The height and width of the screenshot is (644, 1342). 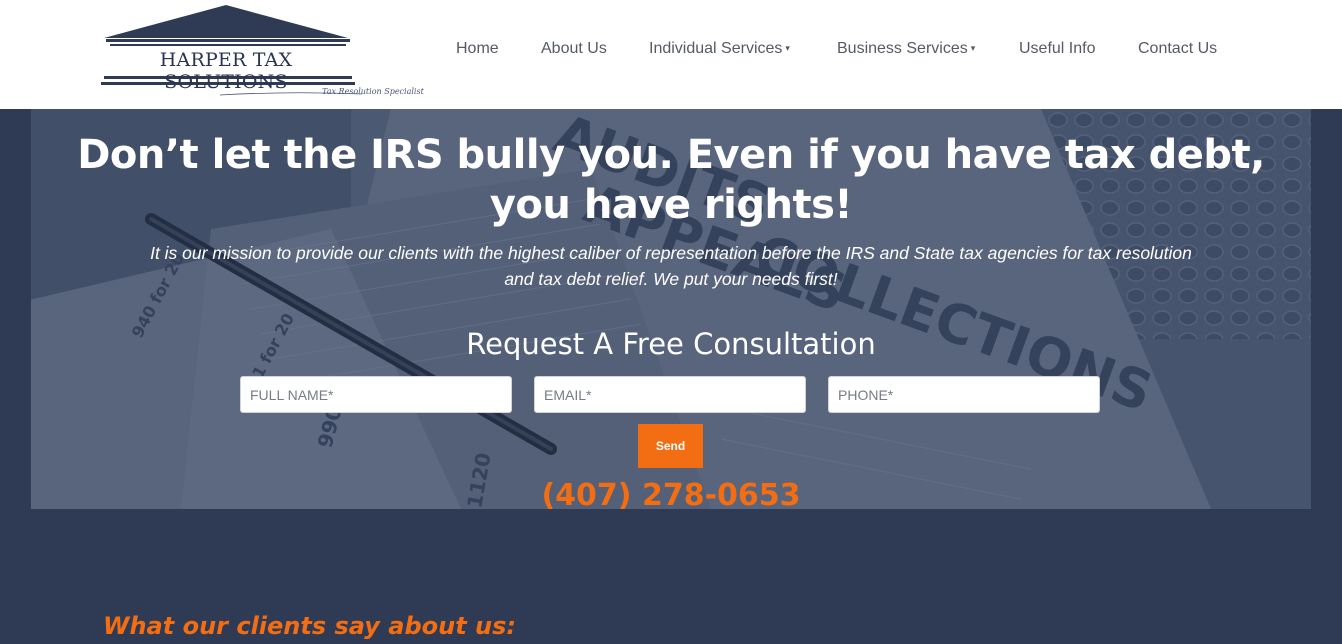 I want to click on consultation-form-title: Request A Free Consultation, so click(x=671, y=344).